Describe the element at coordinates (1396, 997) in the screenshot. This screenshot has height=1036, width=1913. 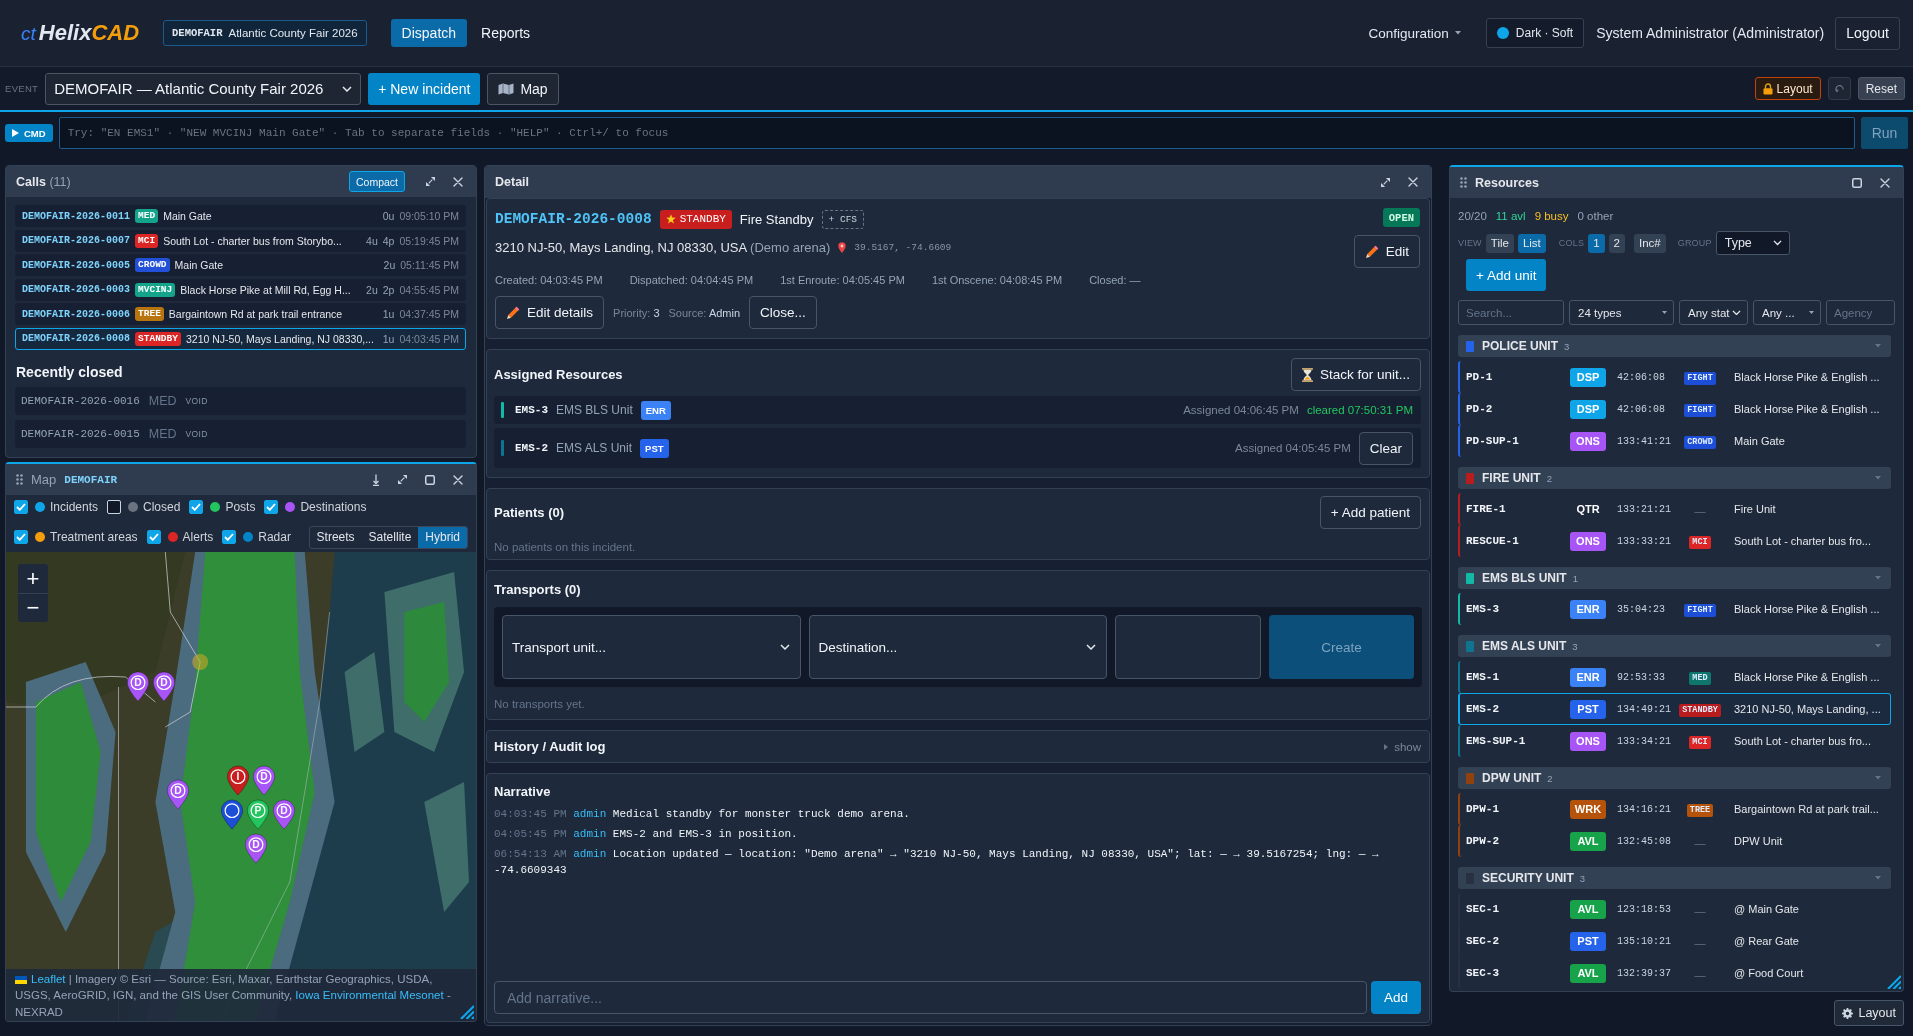
I see `add-button: Add` at that location.